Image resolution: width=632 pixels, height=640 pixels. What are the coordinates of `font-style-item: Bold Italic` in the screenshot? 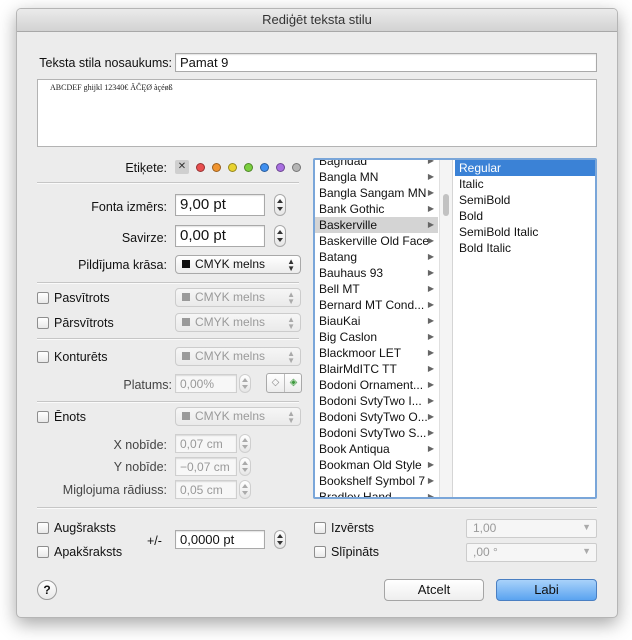 It's located at (525, 248).